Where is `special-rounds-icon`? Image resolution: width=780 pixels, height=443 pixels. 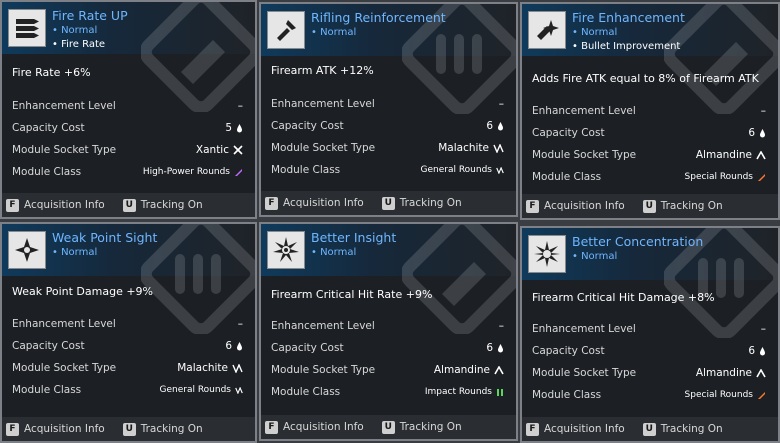
special-rounds-icon is located at coordinates (761, 177).